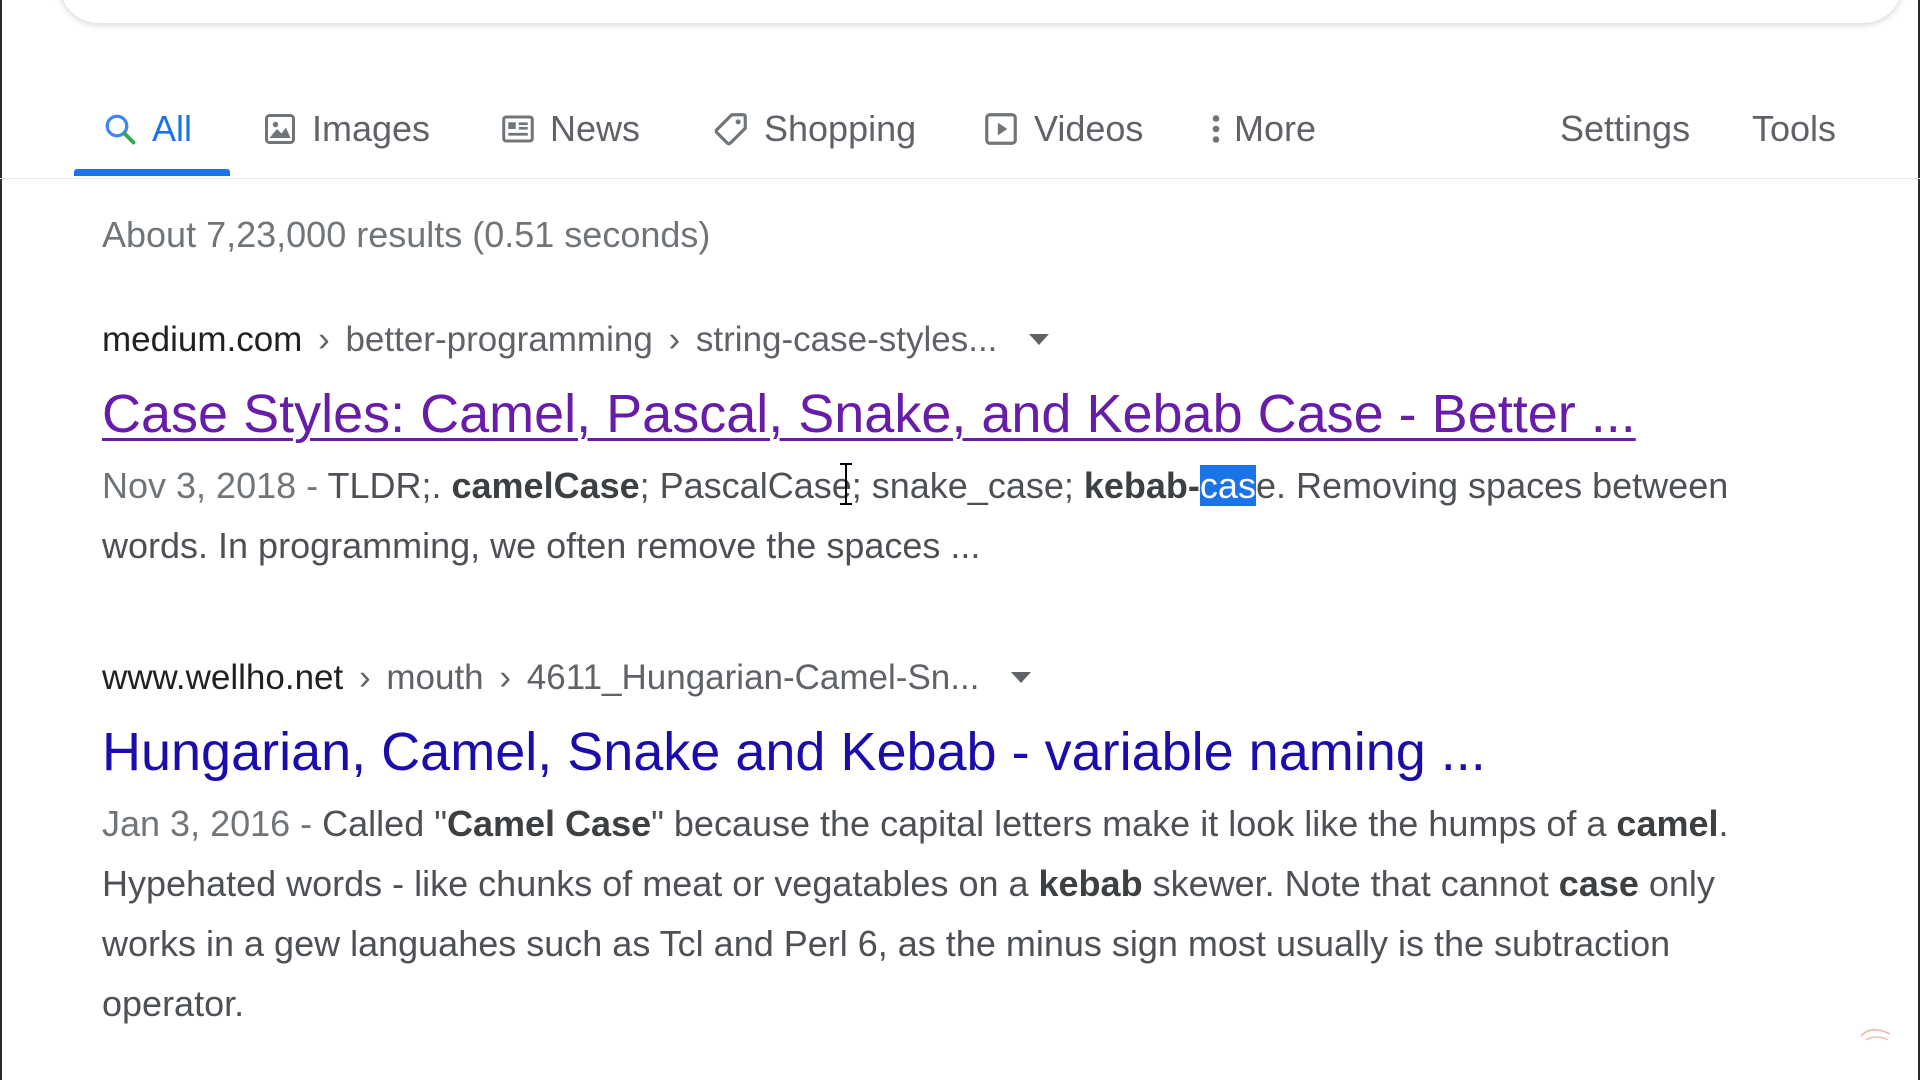 The height and width of the screenshot is (1080, 1920). What do you see at coordinates (1141, 485) in the screenshot?
I see `snippet-highlight: kebab-` at bounding box center [1141, 485].